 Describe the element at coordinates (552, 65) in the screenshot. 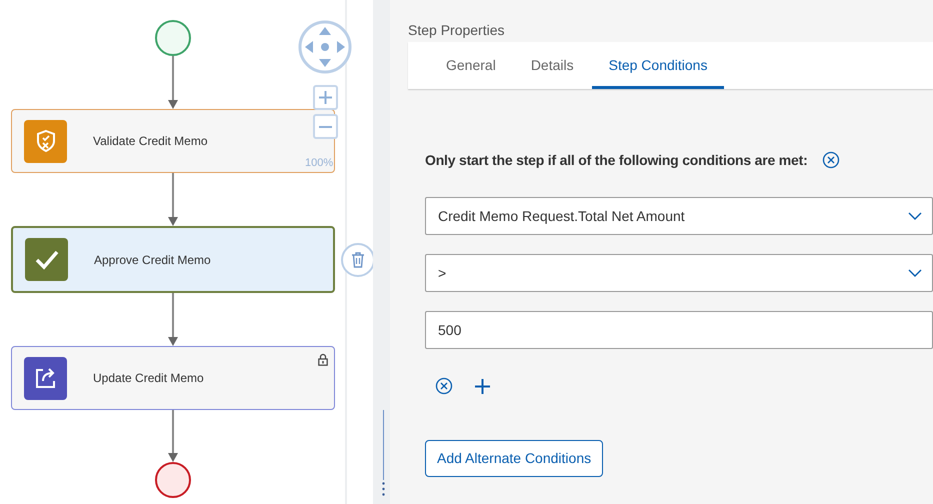

I see `tab: Details` at that location.